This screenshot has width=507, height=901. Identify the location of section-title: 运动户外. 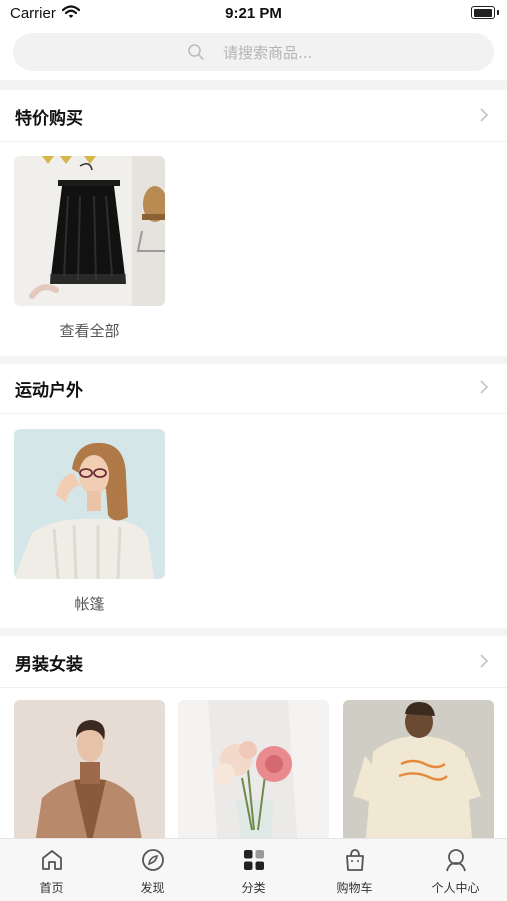
(49, 391).